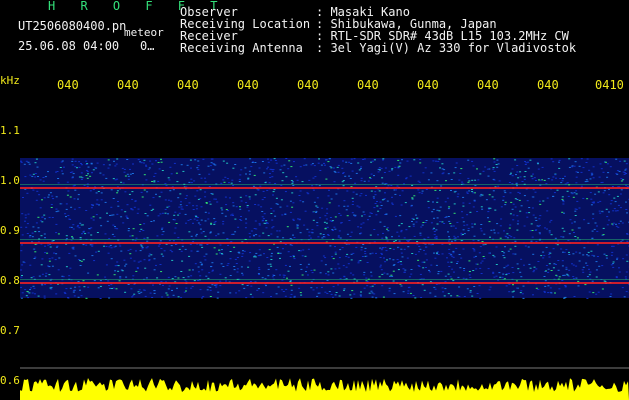 The image size is (629, 400). I want to click on tag-label: meteor, so click(144, 32).